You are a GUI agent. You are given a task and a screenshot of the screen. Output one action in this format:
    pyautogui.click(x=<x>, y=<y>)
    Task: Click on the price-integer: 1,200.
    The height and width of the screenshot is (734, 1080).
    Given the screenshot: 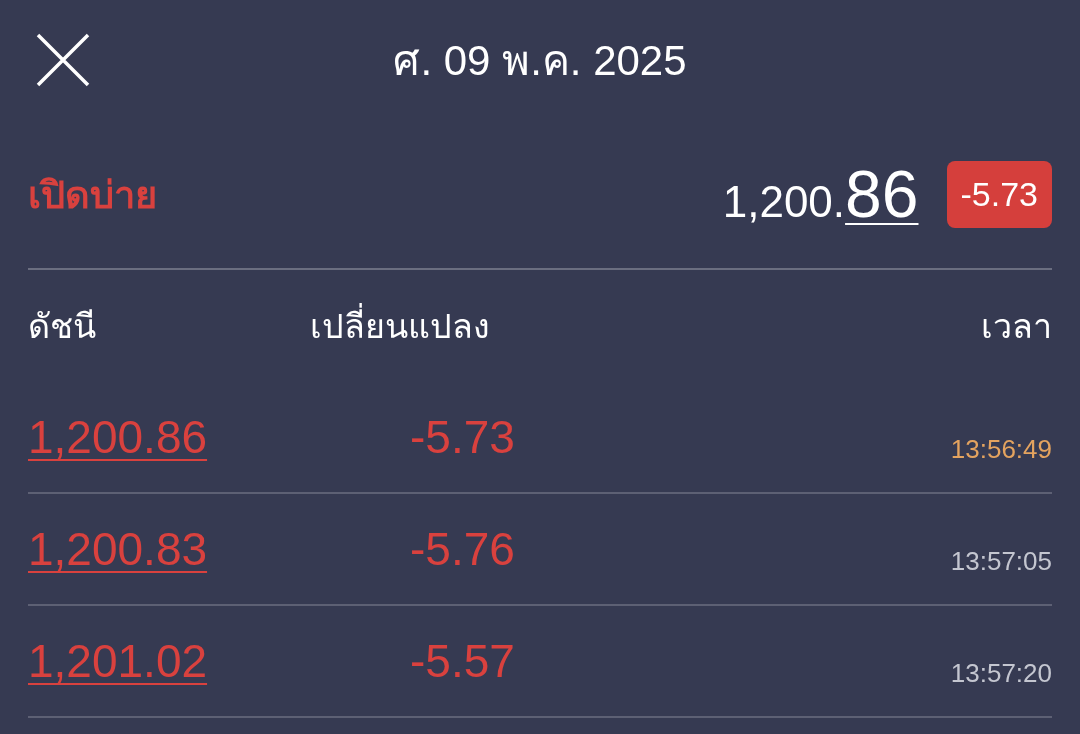 What is the action you would take?
    pyautogui.click(x=784, y=202)
    